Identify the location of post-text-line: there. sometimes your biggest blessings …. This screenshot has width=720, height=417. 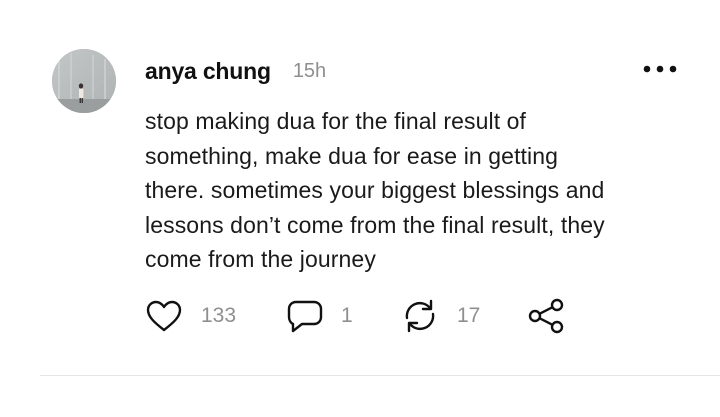
(375, 190).